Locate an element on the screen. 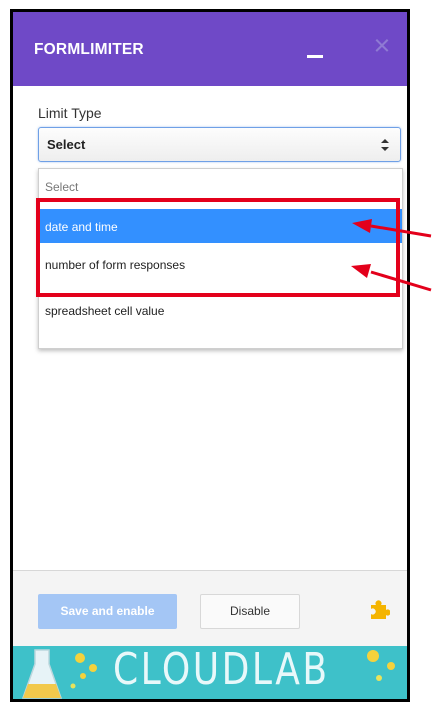 The width and height of the screenshot is (435, 708). minimize-icon is located at coordinates (316, 49).